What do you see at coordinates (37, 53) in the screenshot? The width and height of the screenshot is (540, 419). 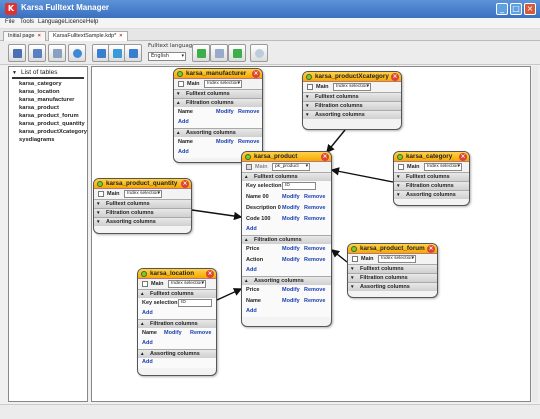 I see `save-as-button` at bounding box center [37, 53].